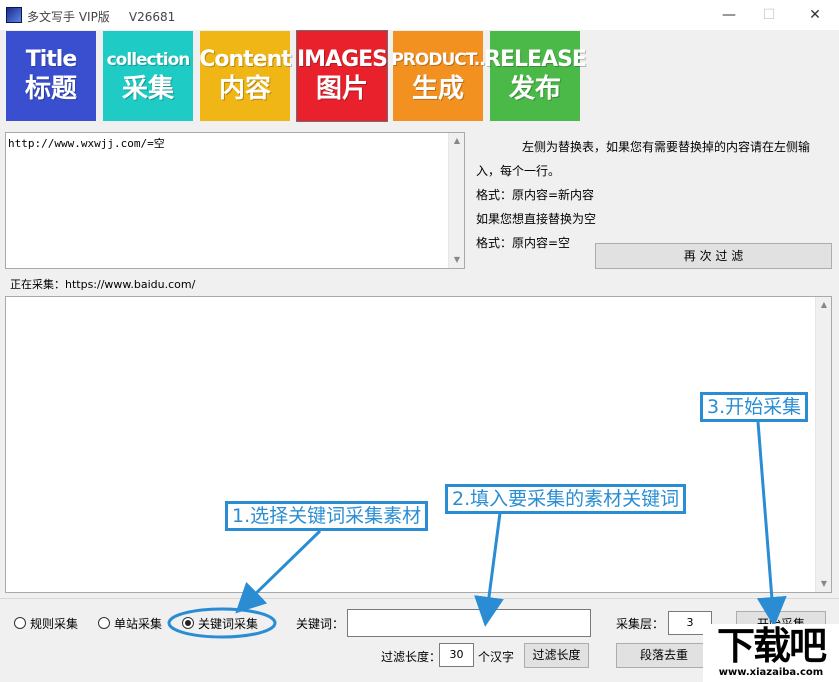 This screenshot has height=682, width=839. I want to click on step1-callout: 1.选择关键词采集素材, so click(326, 516).